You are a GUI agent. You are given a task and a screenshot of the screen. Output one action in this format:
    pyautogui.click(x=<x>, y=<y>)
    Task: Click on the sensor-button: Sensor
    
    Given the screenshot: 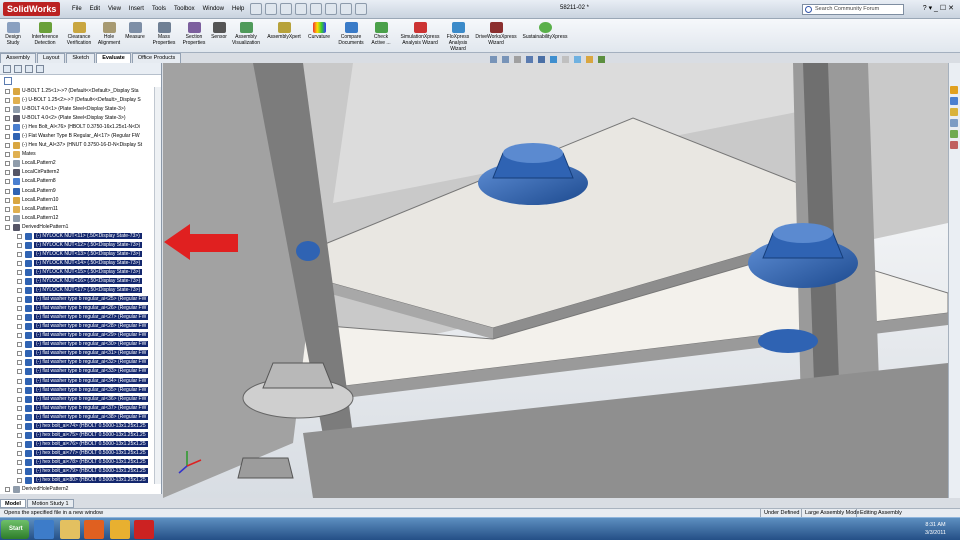 What is the action you would take?
    pyautogui.click(x=219, y=31)
    